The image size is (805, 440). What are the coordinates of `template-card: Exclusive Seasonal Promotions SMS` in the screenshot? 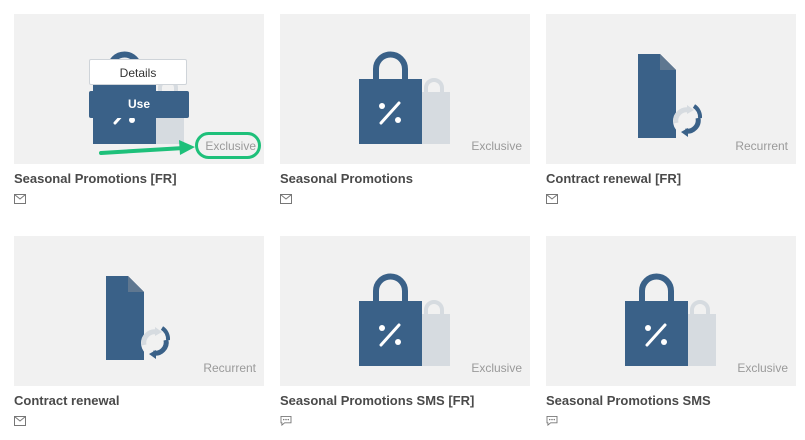 It's located at (671, 331).